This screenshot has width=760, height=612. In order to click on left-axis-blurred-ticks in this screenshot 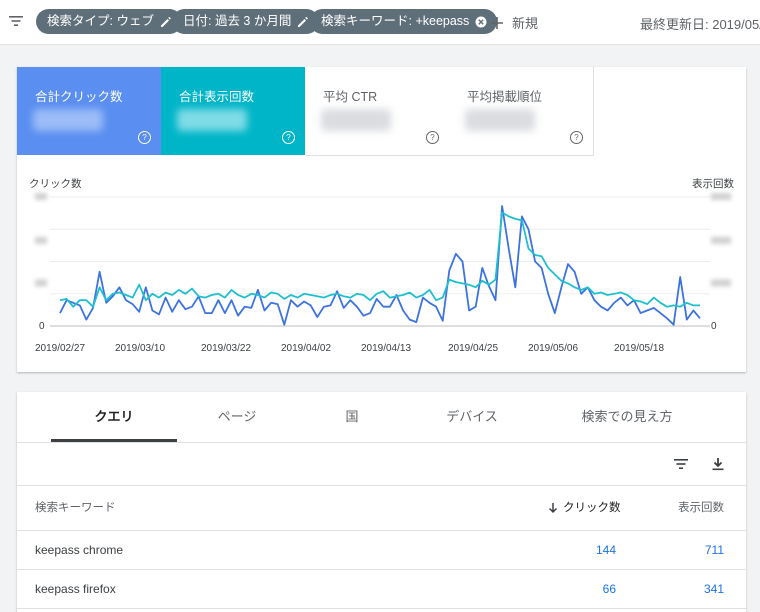, I will do `click(383, 240)`.